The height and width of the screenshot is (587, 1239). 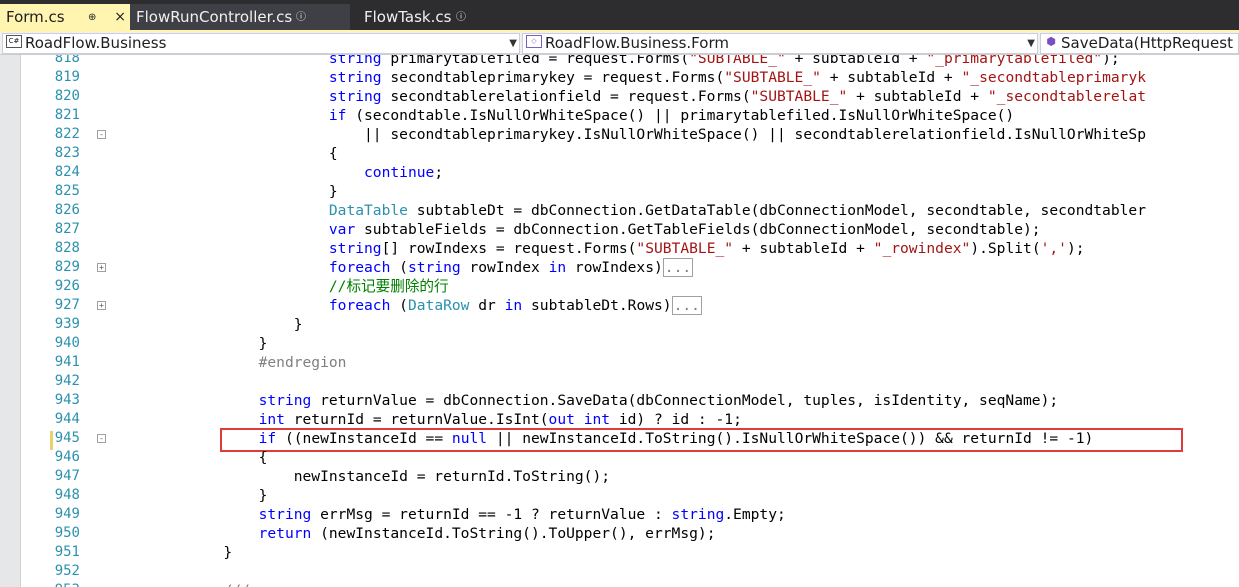 What do you see at coordinates (120, 17) in the screenshot?
I see `close-tab-icon: ×` at bounding box center [120, 17].